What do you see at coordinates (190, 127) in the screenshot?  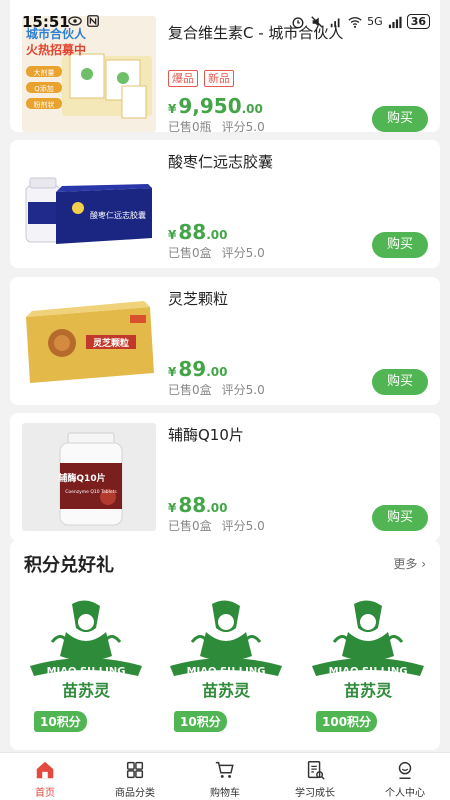 I see `sold-count: 已售0瓶` at bounding box center [190, 127].